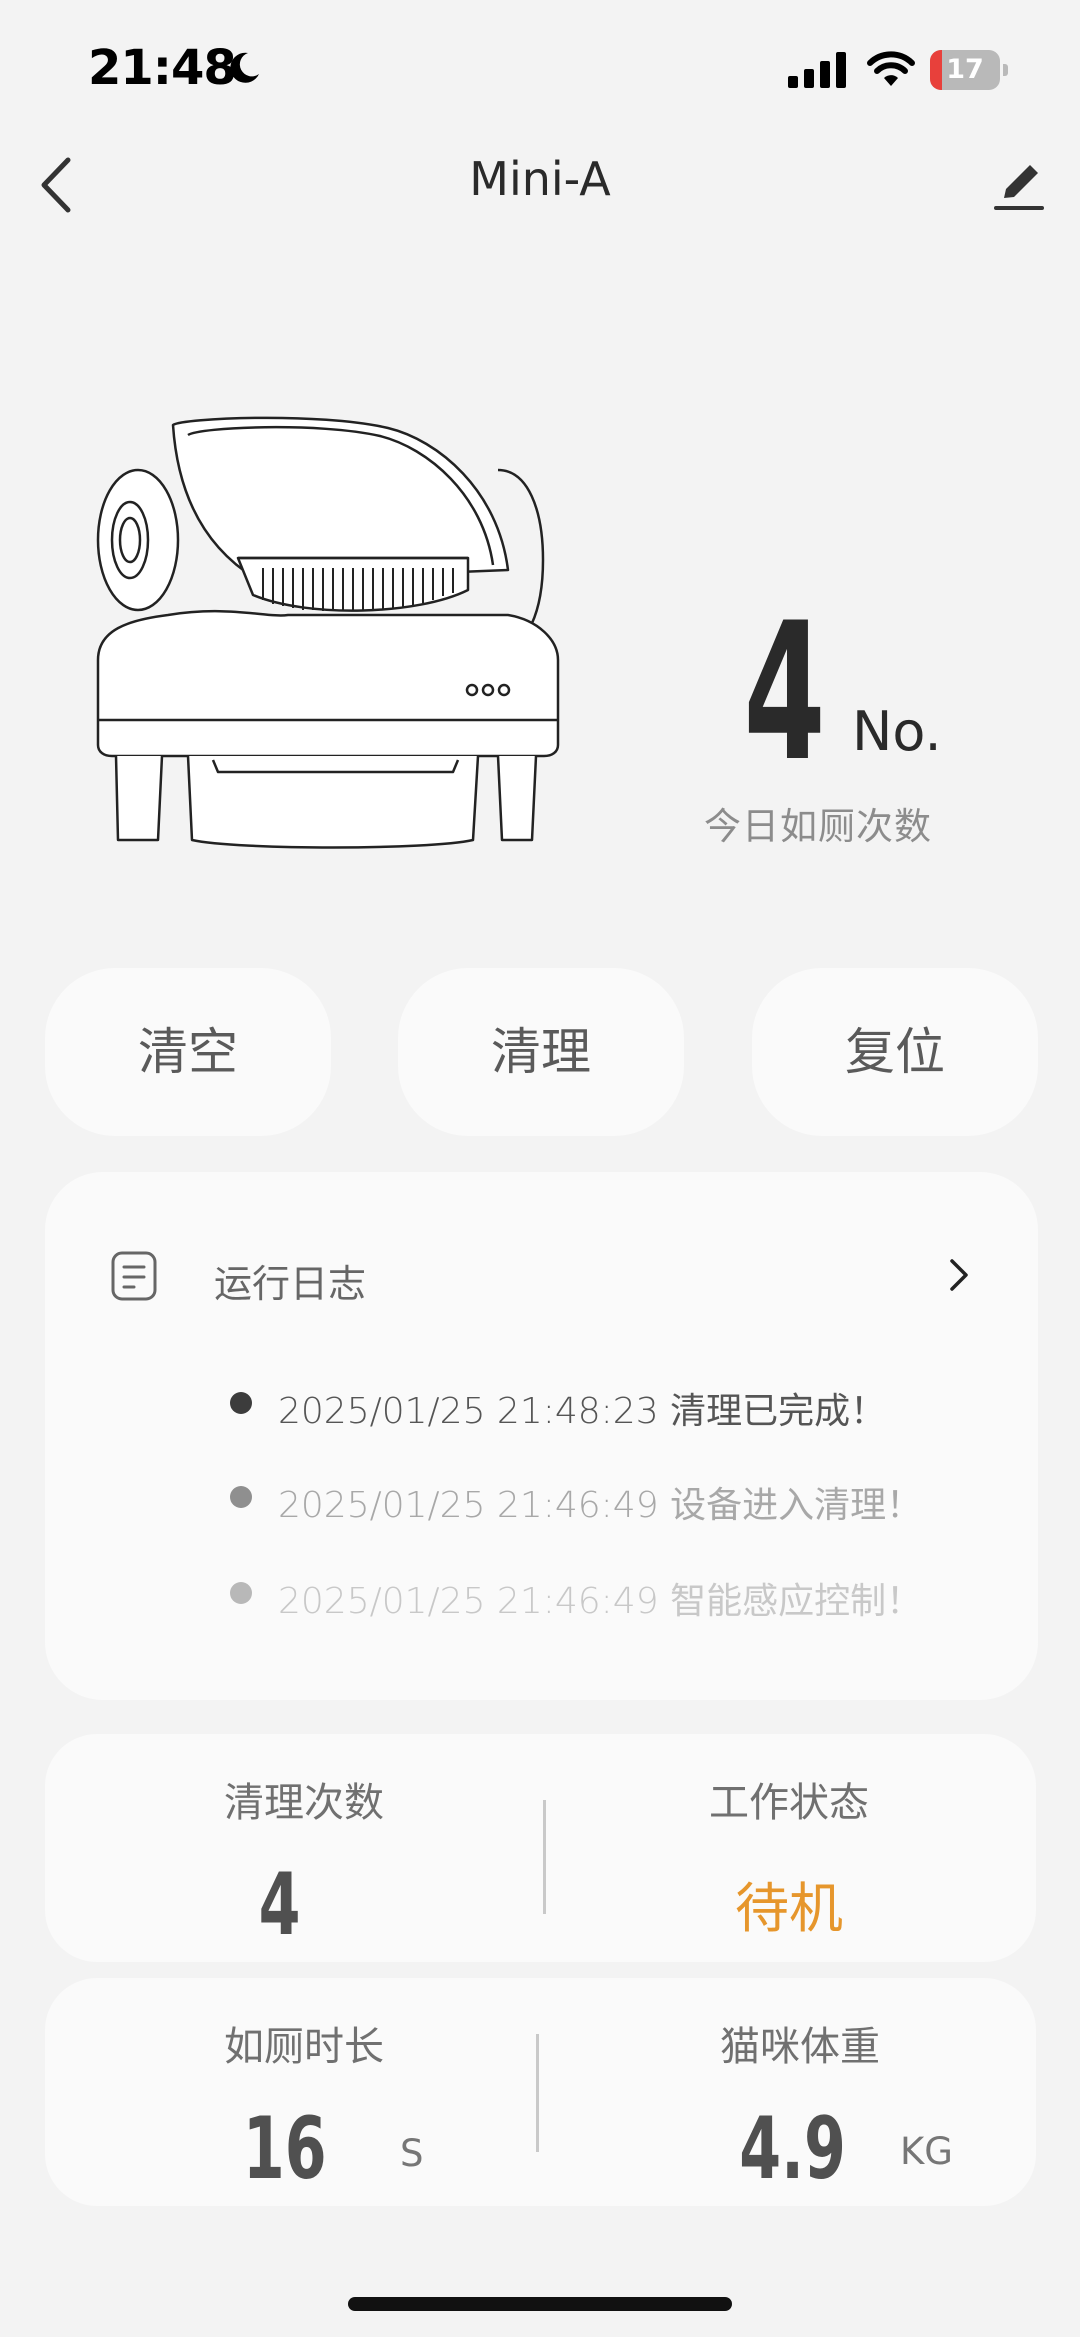 Image resolution: width=1080 pixels, height=2337 pixels. Describe the element at coordinates (412, 2153) in the screenshot. I see `toilet-duration-unit: S` at that location.